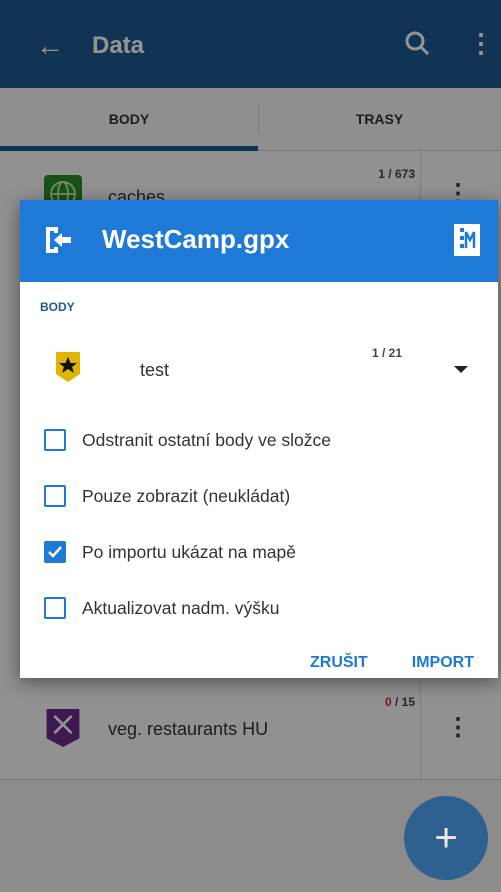 This screenshot has width=501, height=892. Describe the element at coordinates (186, 495) in the screenshot. I see `option-label: Pouze zobrazit (neukládat)` at that location.